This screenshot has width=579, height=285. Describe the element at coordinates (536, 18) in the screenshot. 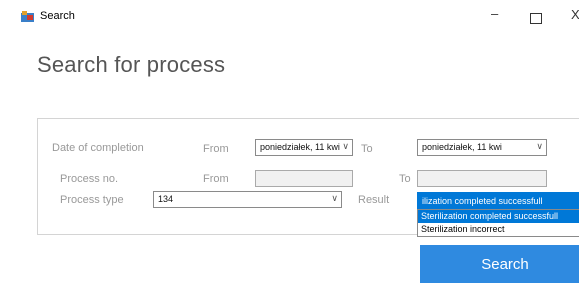

I see `maximize-button` at that location.